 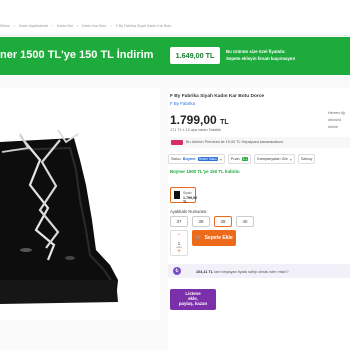 I want to click on premium-badge-icon, so click(x=177, y=142).